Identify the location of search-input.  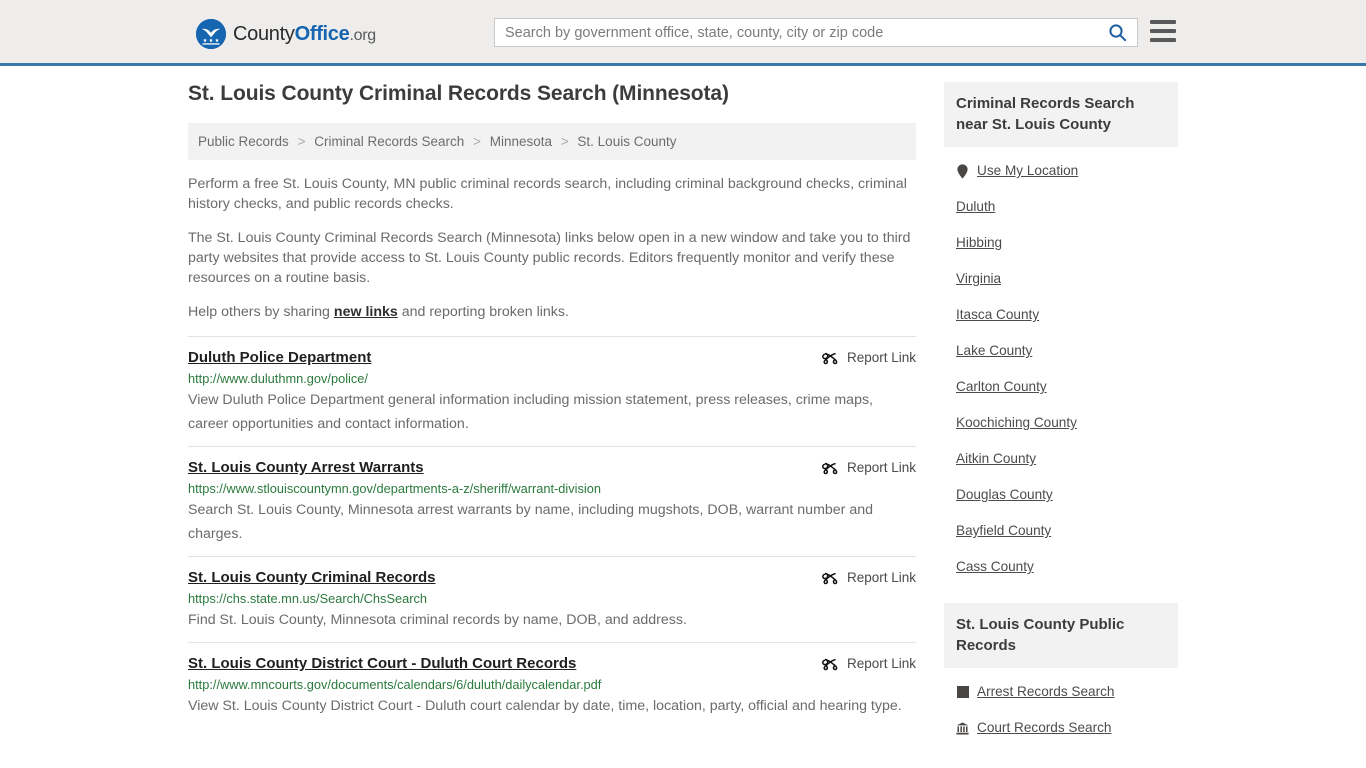
(796, 32).